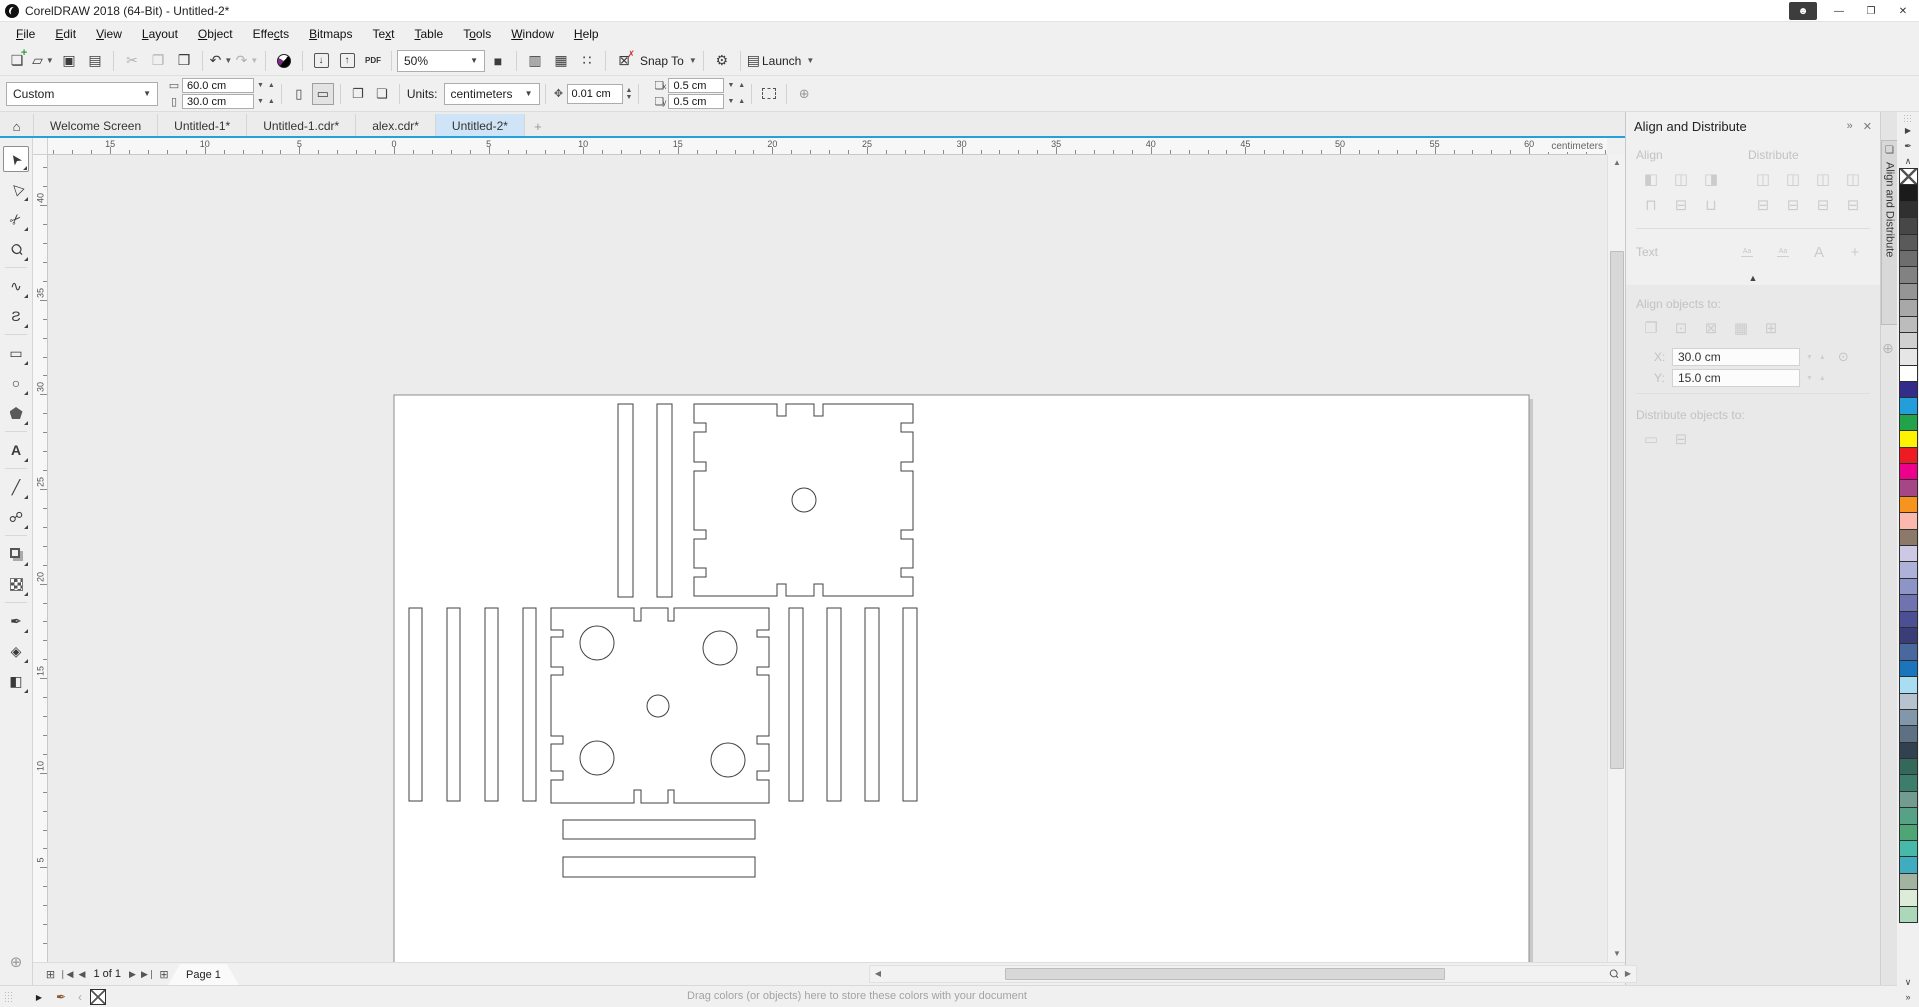  What do you see at coordinates (17, 60) in the screenshot?
I see `new-document-button: ❏` at bounding box center [17, 60].